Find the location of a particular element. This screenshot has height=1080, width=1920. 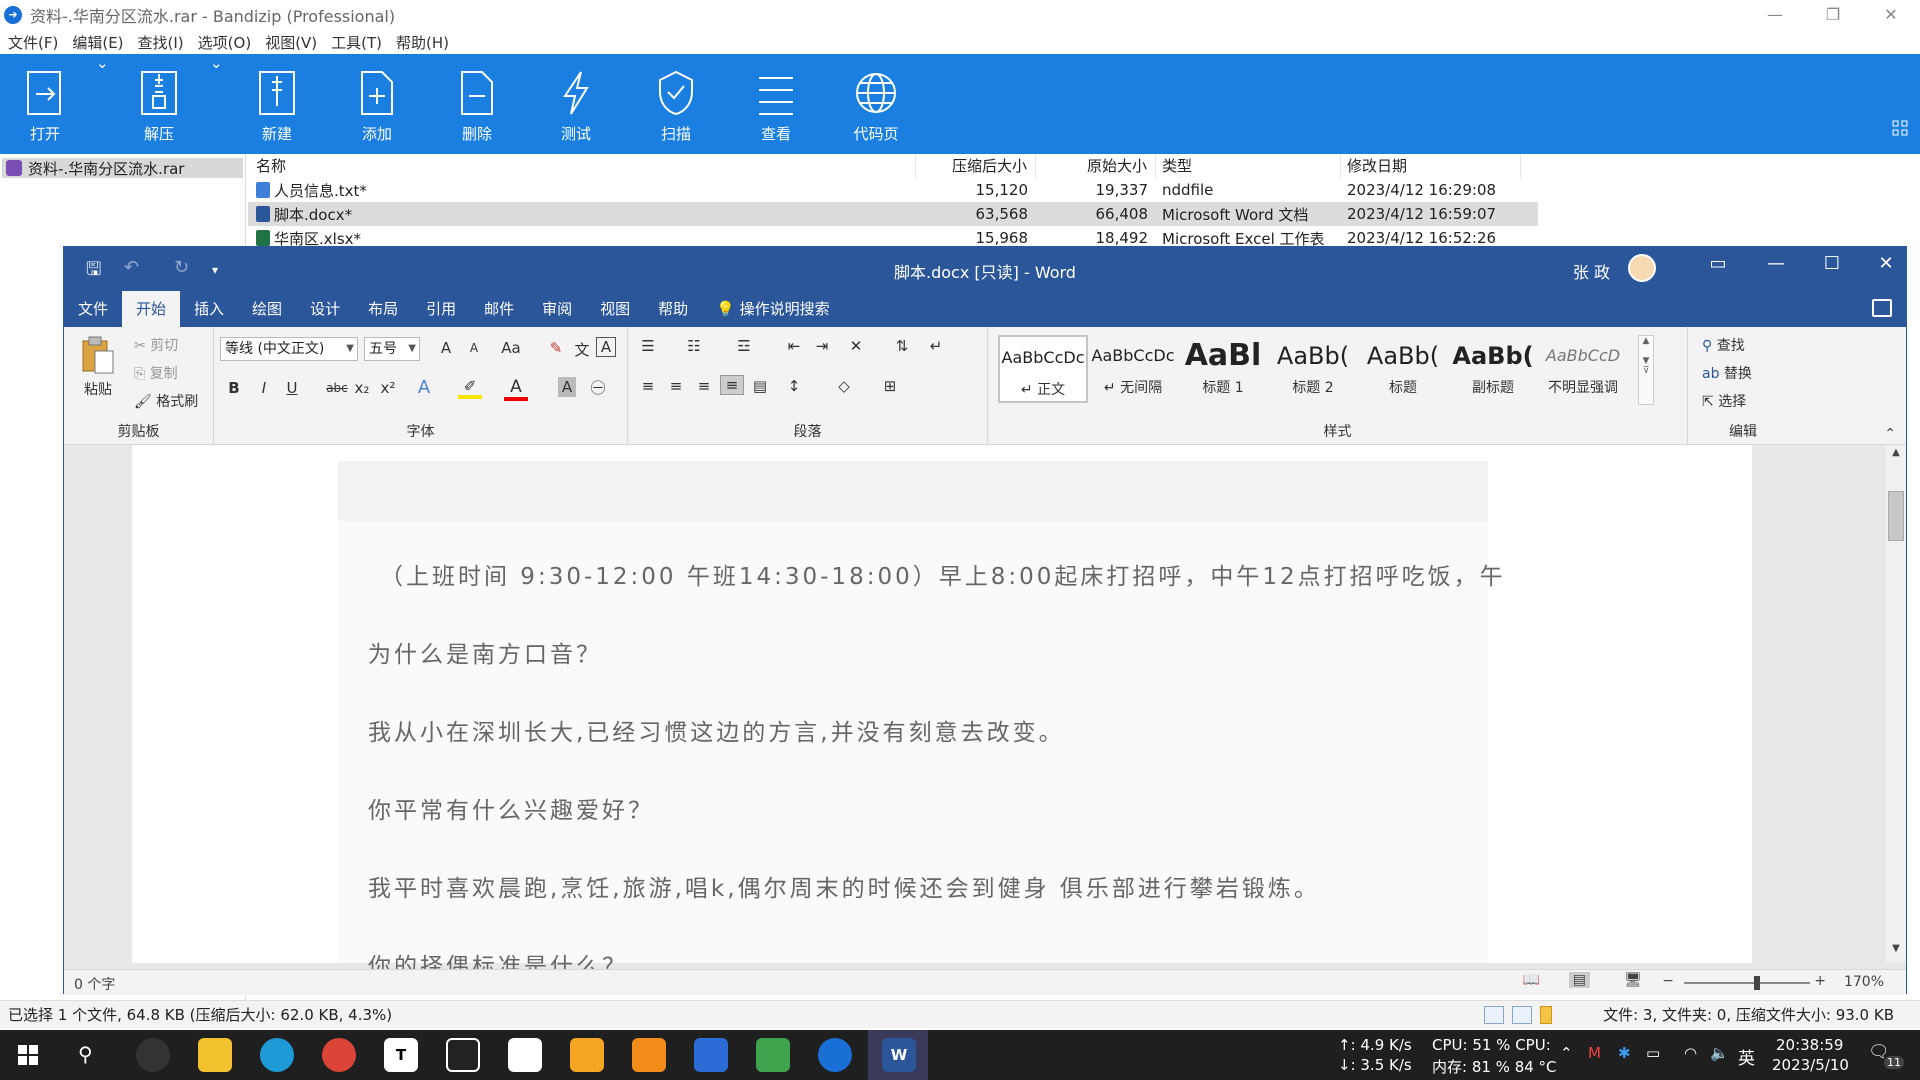

search-icon: ⚲ is located at coordinates (85, 1054).